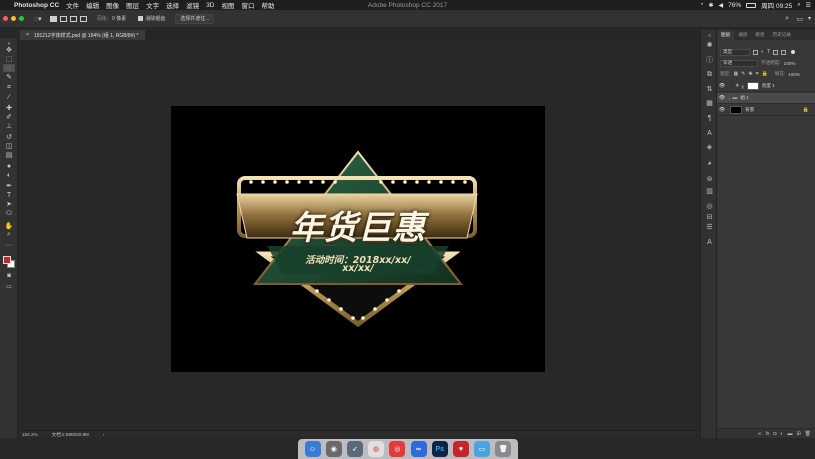 Image resolution: width=815 pixels, height=459 pixels. Describe the element at coordinates (790, 63) in the screenshot. I see `opacity-input: 100%` at that location.